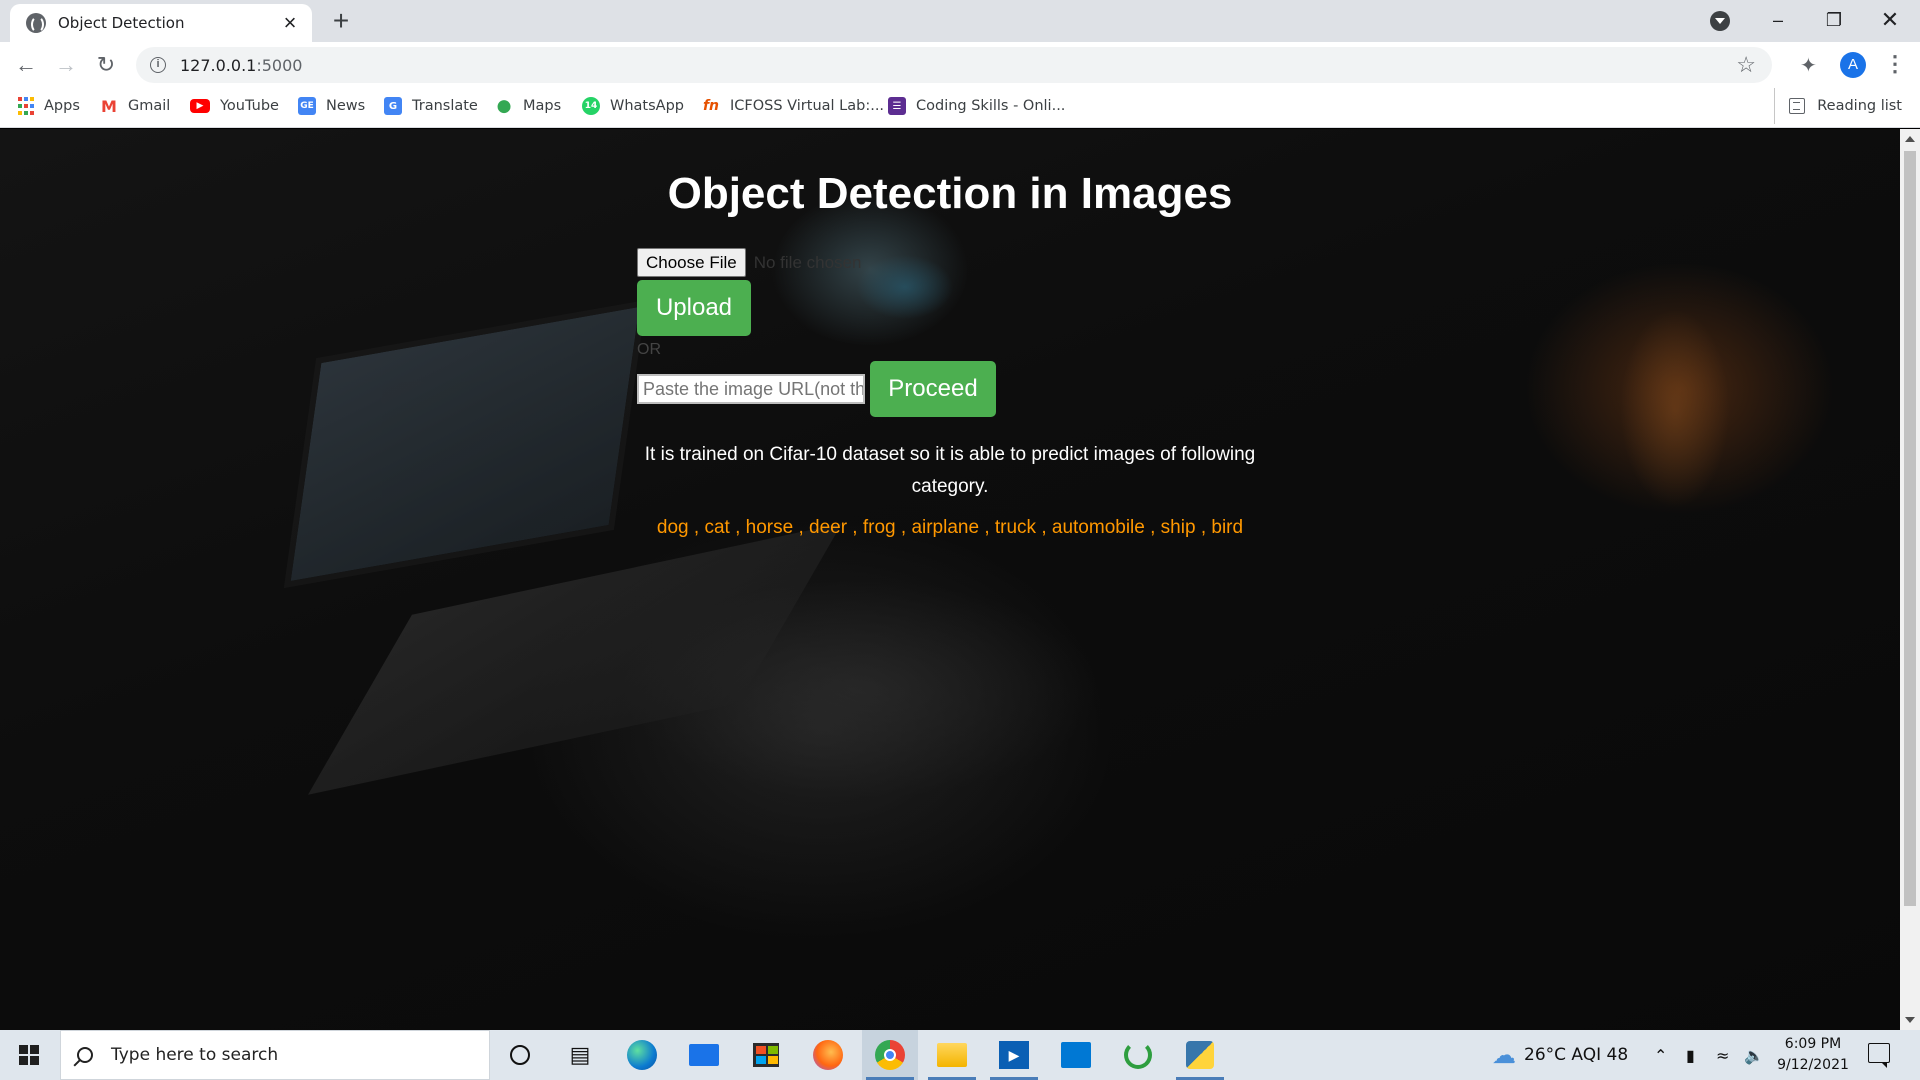 The width and height of the screenshot is (1920, 1080). I want to click on address-bar: i 127.0.0.1:5000 ☆, so click(954, 65).